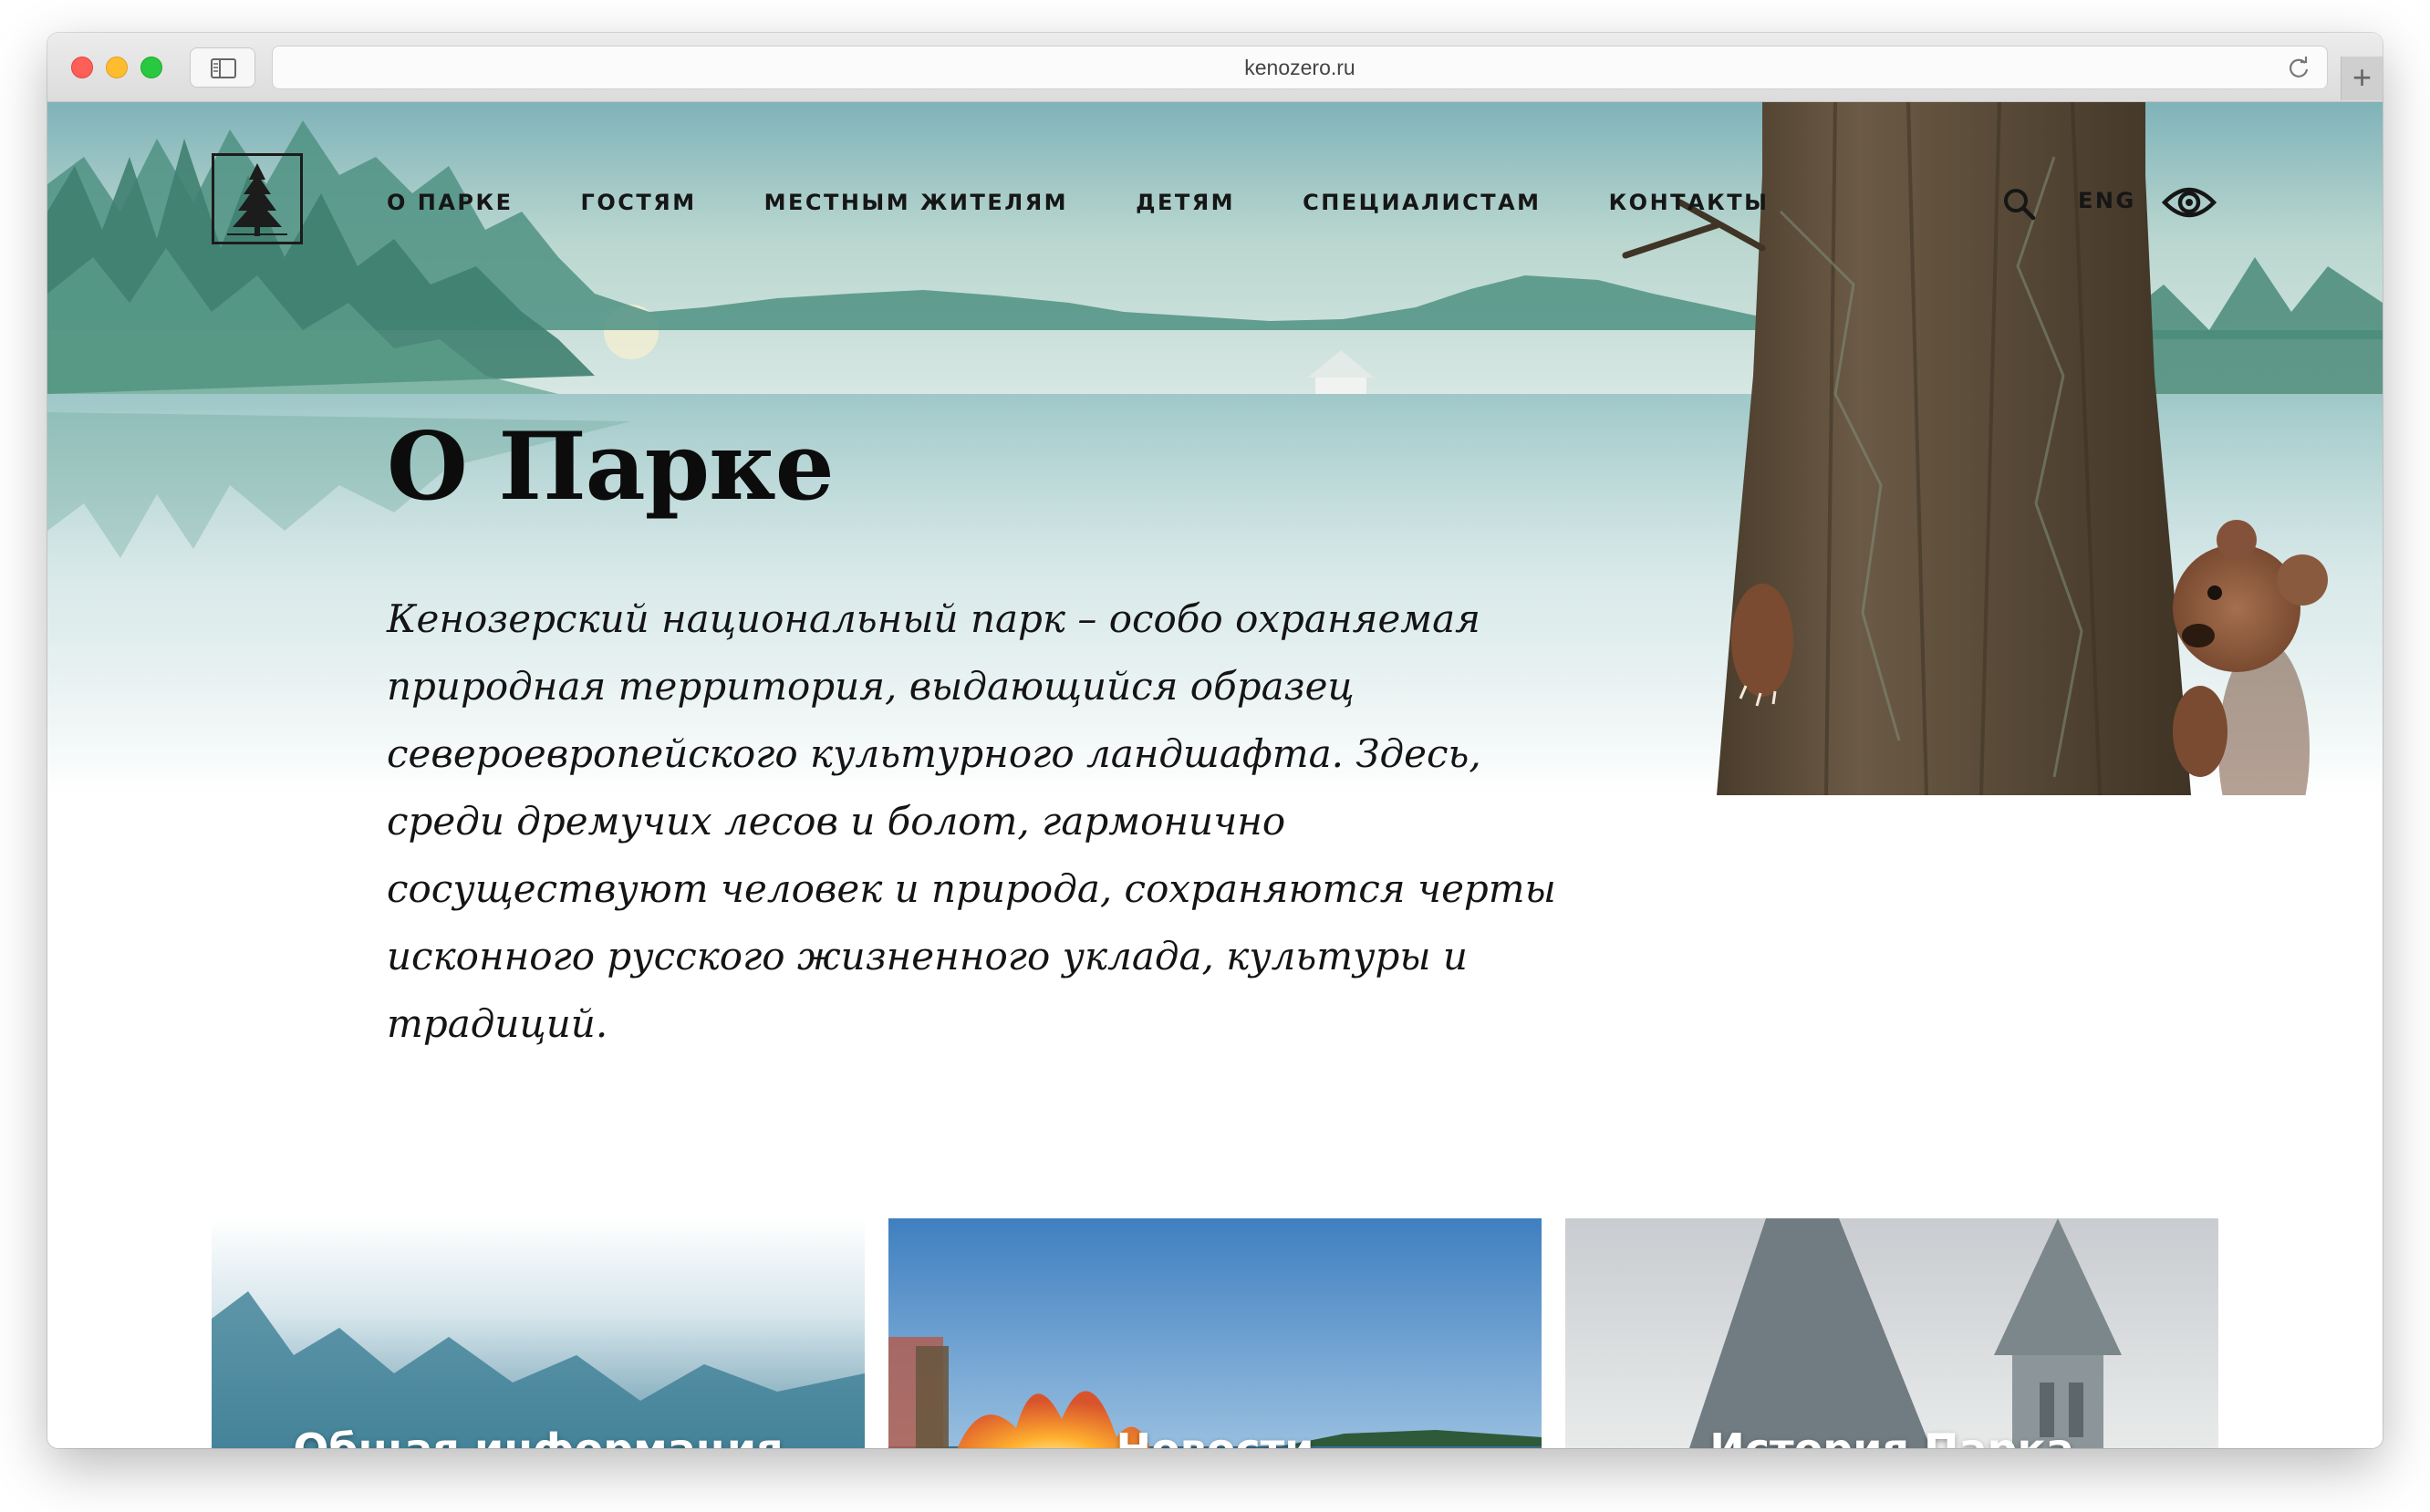 This screenshot has height=1512, width=2430. What do you see at coordinates (2362, 78) in the screenshot?
I see `new-tab-button: +` at bounding box center [2362, 78].